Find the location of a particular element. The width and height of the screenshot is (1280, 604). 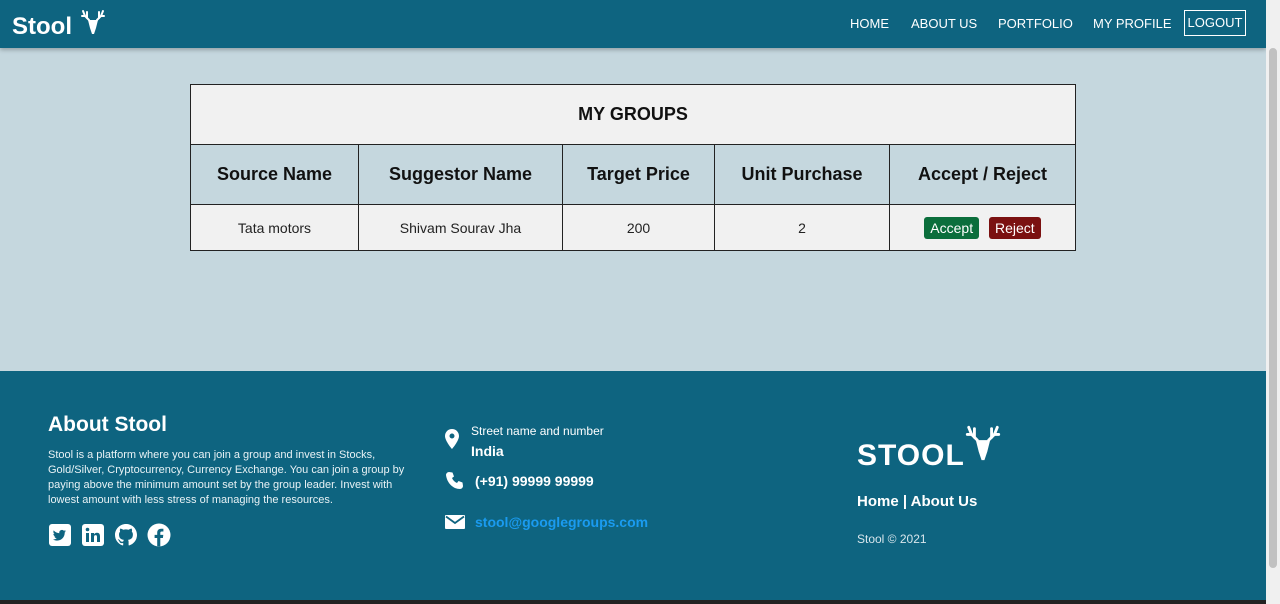

street-address: Street name and number is located at coordinates (537, 431).